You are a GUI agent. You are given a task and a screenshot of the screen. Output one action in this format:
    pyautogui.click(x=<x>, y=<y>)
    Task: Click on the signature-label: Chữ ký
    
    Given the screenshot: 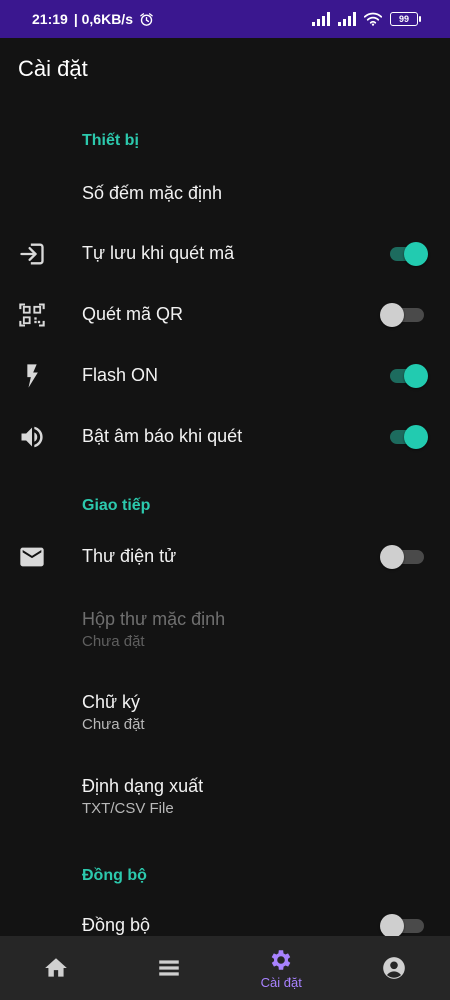 What is the action you would take?
    pyautogui.click(x=111, y=702)
    